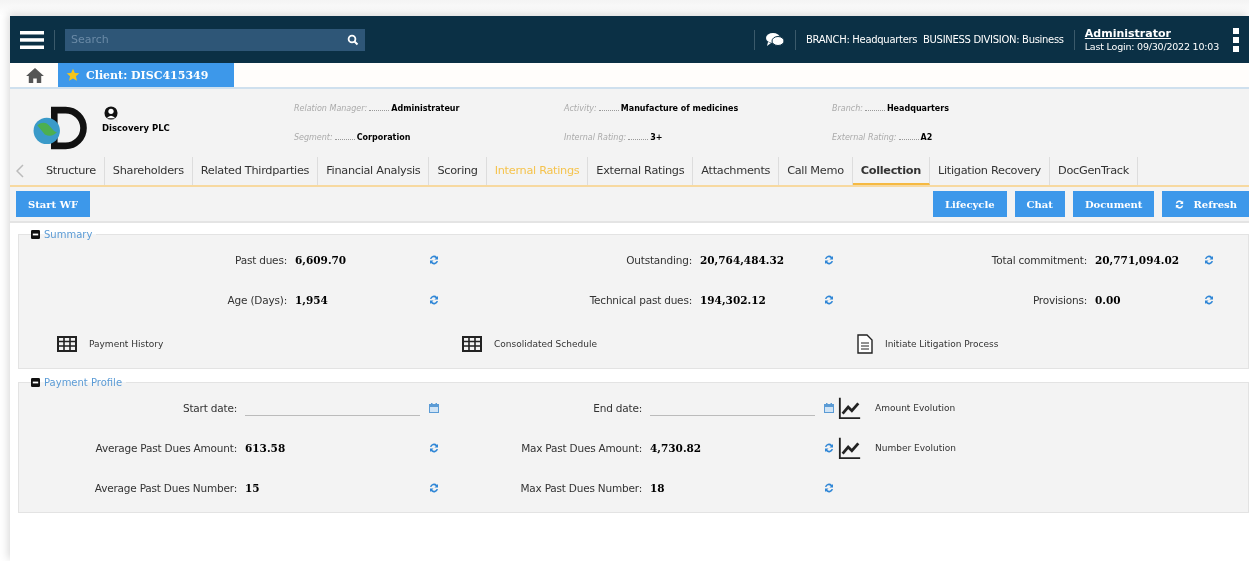 This screenshot has height=561, width=1249. I want to click on field-label: Segment:, so click(313, 137).